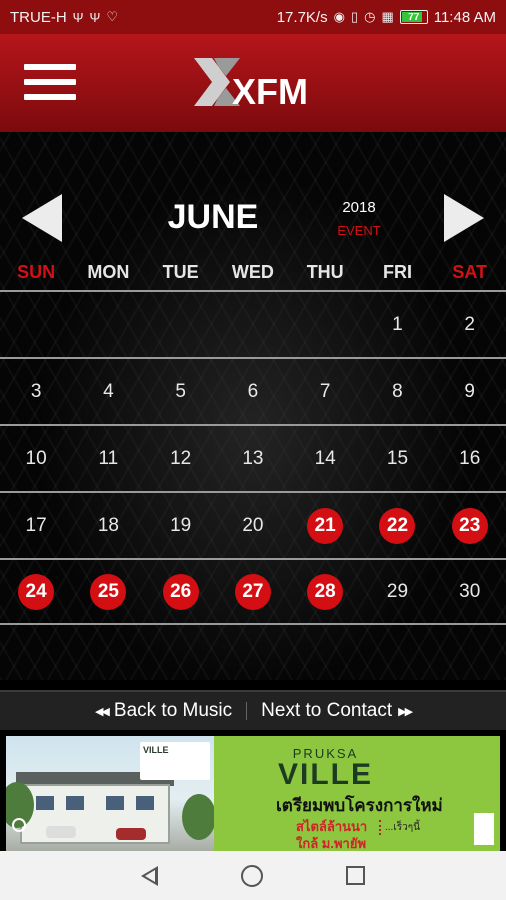 The image size is (506, 900). What do you see at coordinates (95, 814) in the screenshot?
I see `house-image` at bounding box center [95, 814].